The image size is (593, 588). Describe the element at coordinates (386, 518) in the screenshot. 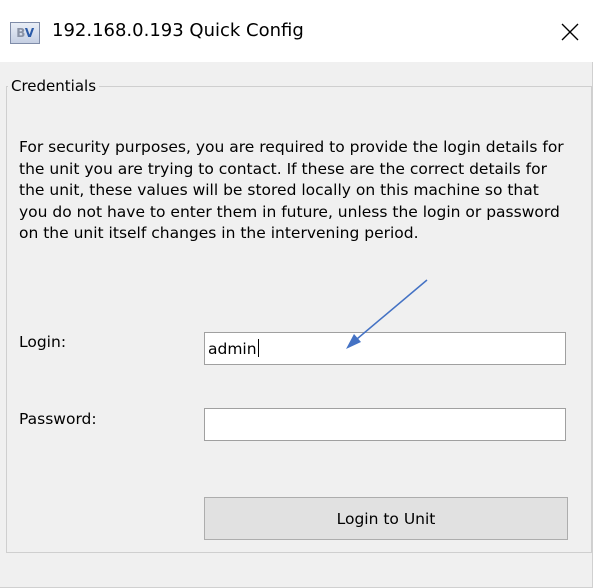

I see `login-to-unit-button: Login to Unit` at that location.